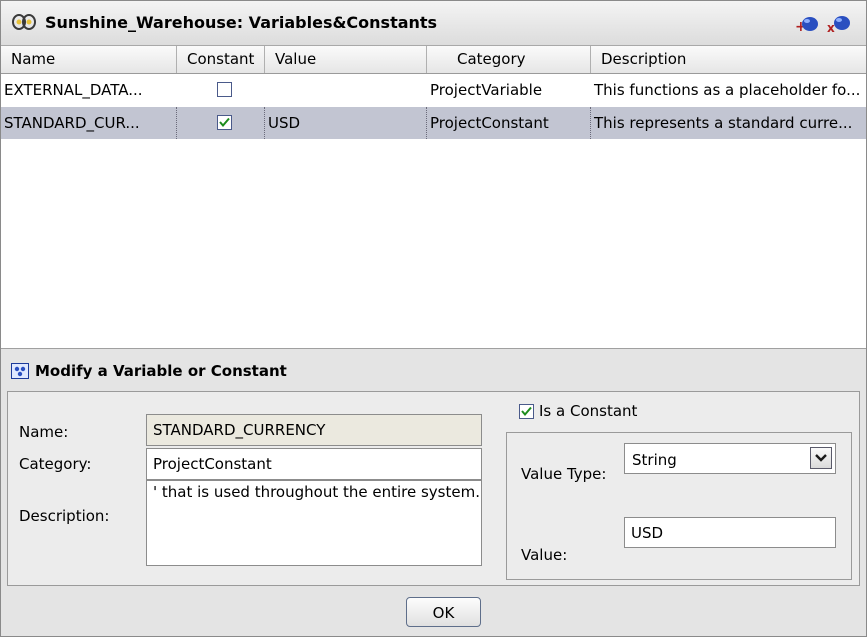 The width and height of the screenshot is (867, 637). Describe the element at coordinates (346, 59) in the screenshot. I see `column-header-value: Value` at that location.